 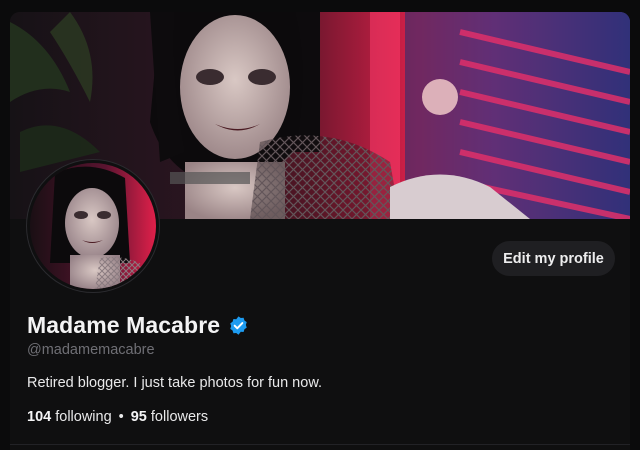 I want to click on followers-link: 95 followers, so click(x=169, y=417).